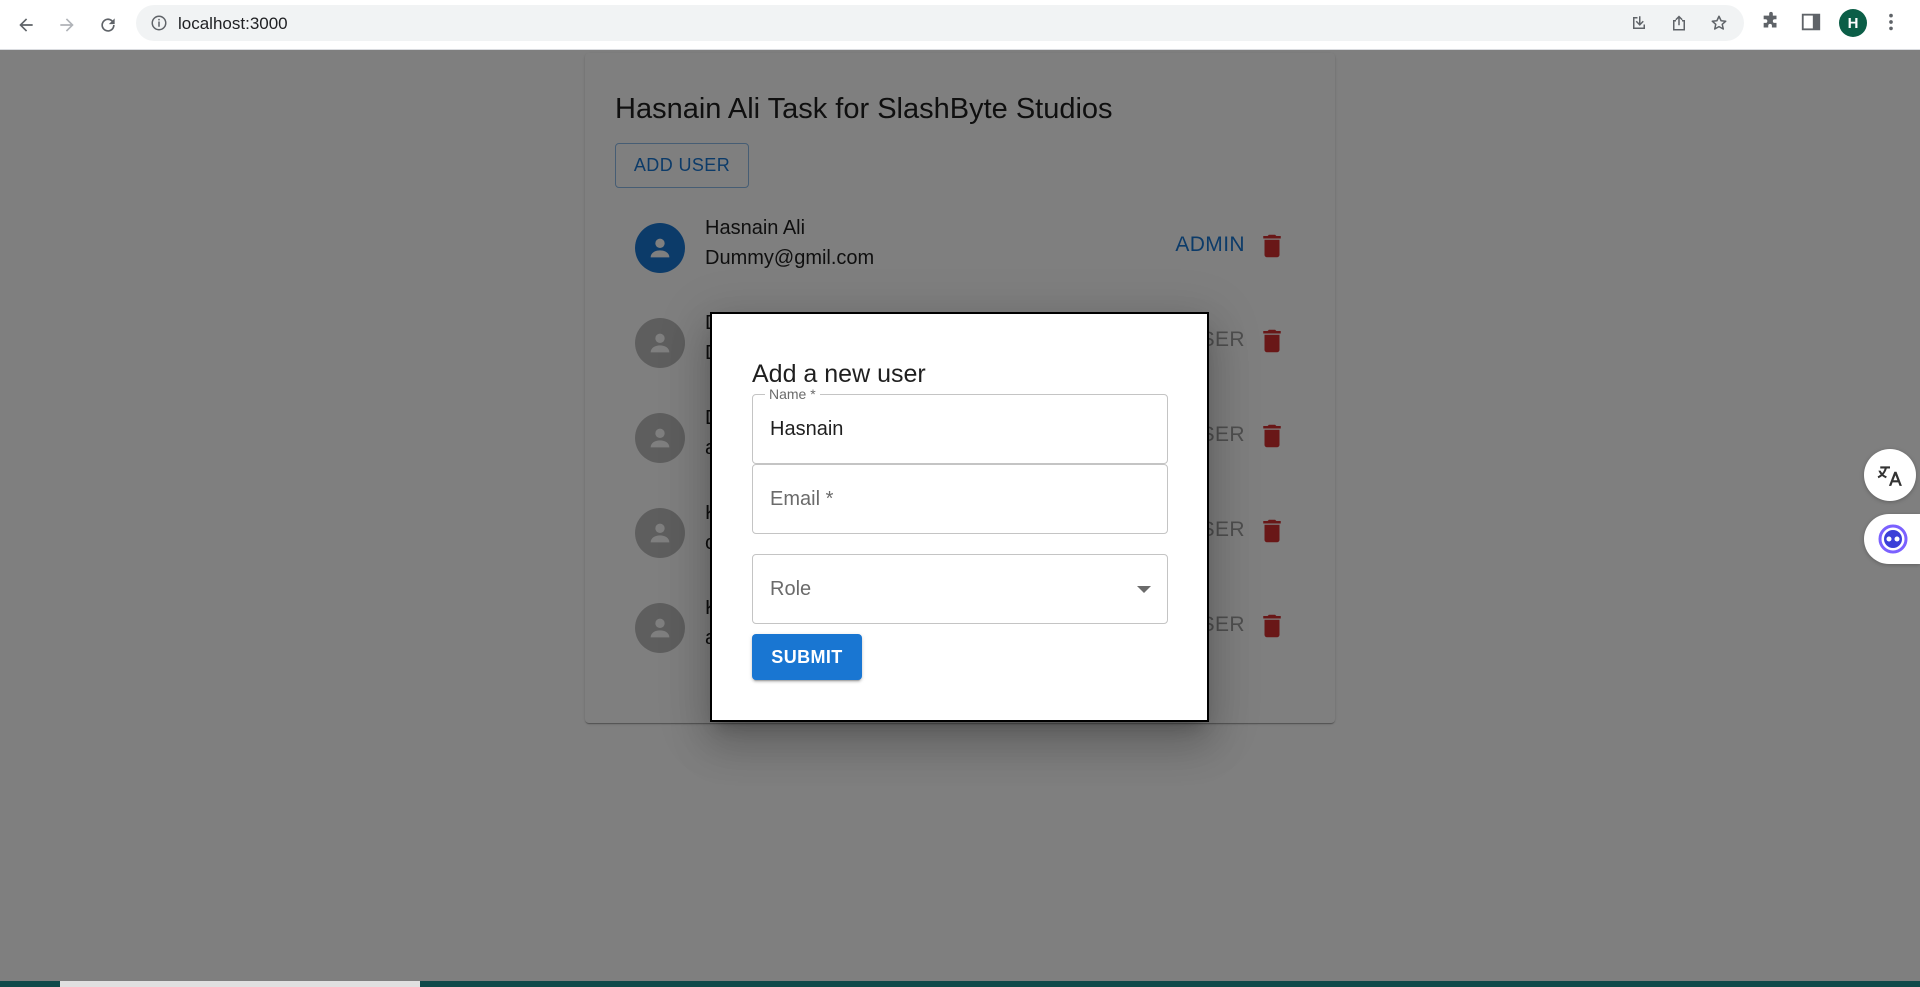  I want to click on arrow-left-icon, so click(26, 25).